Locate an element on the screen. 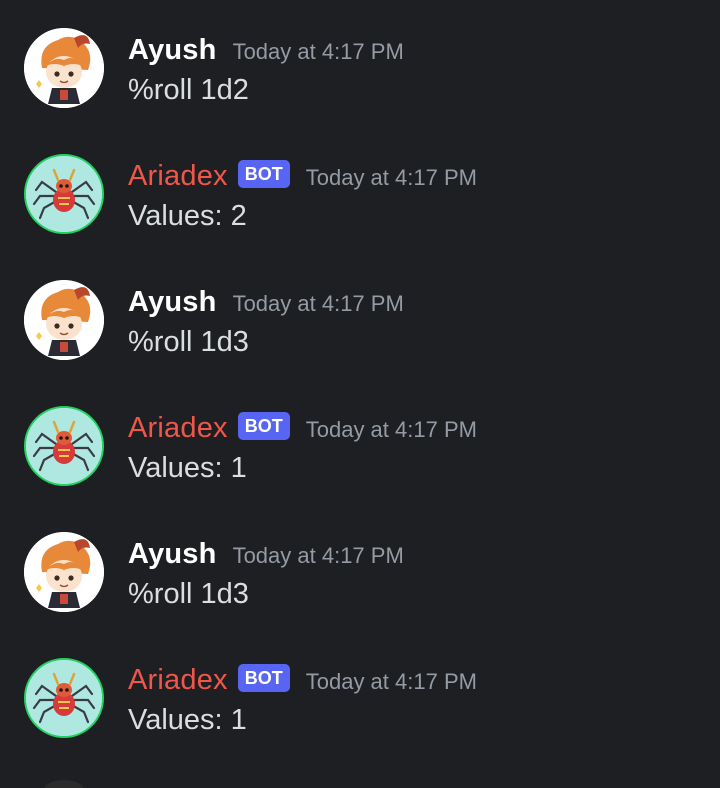  message-content: Values: 2 is located at coordinates (187, 216).